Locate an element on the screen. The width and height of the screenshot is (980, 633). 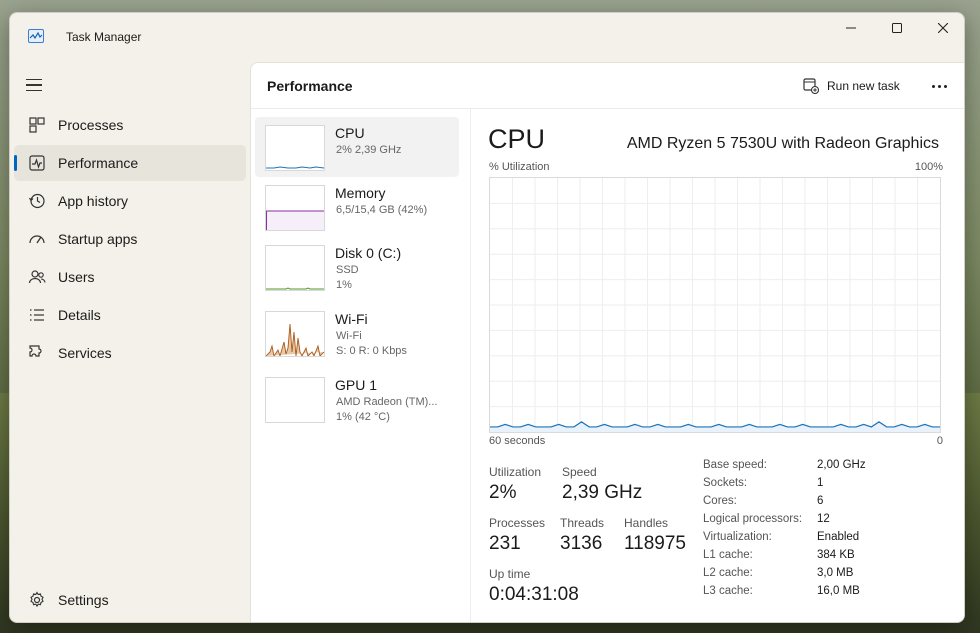
app-title: Task Manager is located at coordinates (104, 37).